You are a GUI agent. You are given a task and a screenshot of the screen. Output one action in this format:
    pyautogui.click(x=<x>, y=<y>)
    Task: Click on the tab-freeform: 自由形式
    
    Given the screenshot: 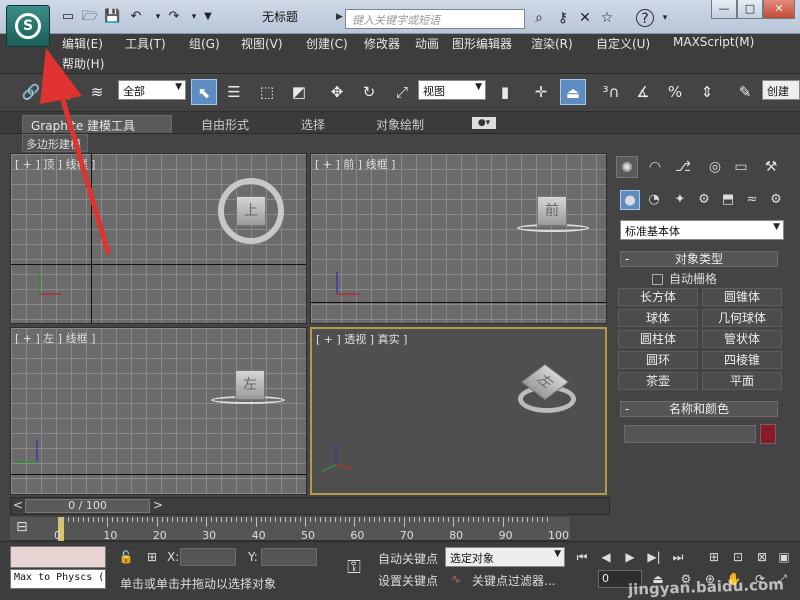 What is the action you would take?
    pyautogui.click(x=225, y=124)
    